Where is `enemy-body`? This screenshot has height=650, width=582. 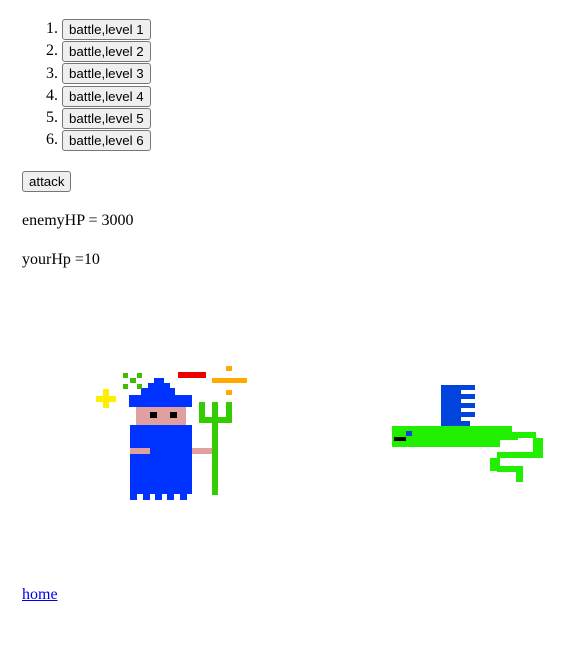 enemy-body is located at coordinates (467, 454).